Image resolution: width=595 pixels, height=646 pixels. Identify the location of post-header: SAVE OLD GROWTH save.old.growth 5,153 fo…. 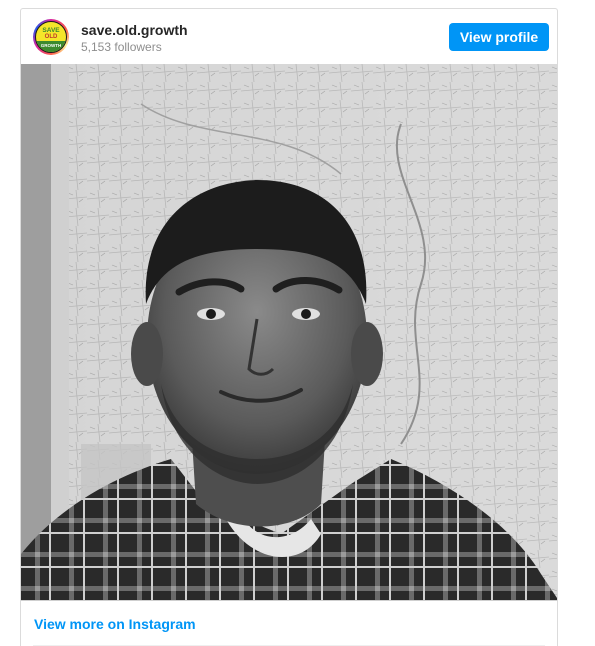
(289, 36).